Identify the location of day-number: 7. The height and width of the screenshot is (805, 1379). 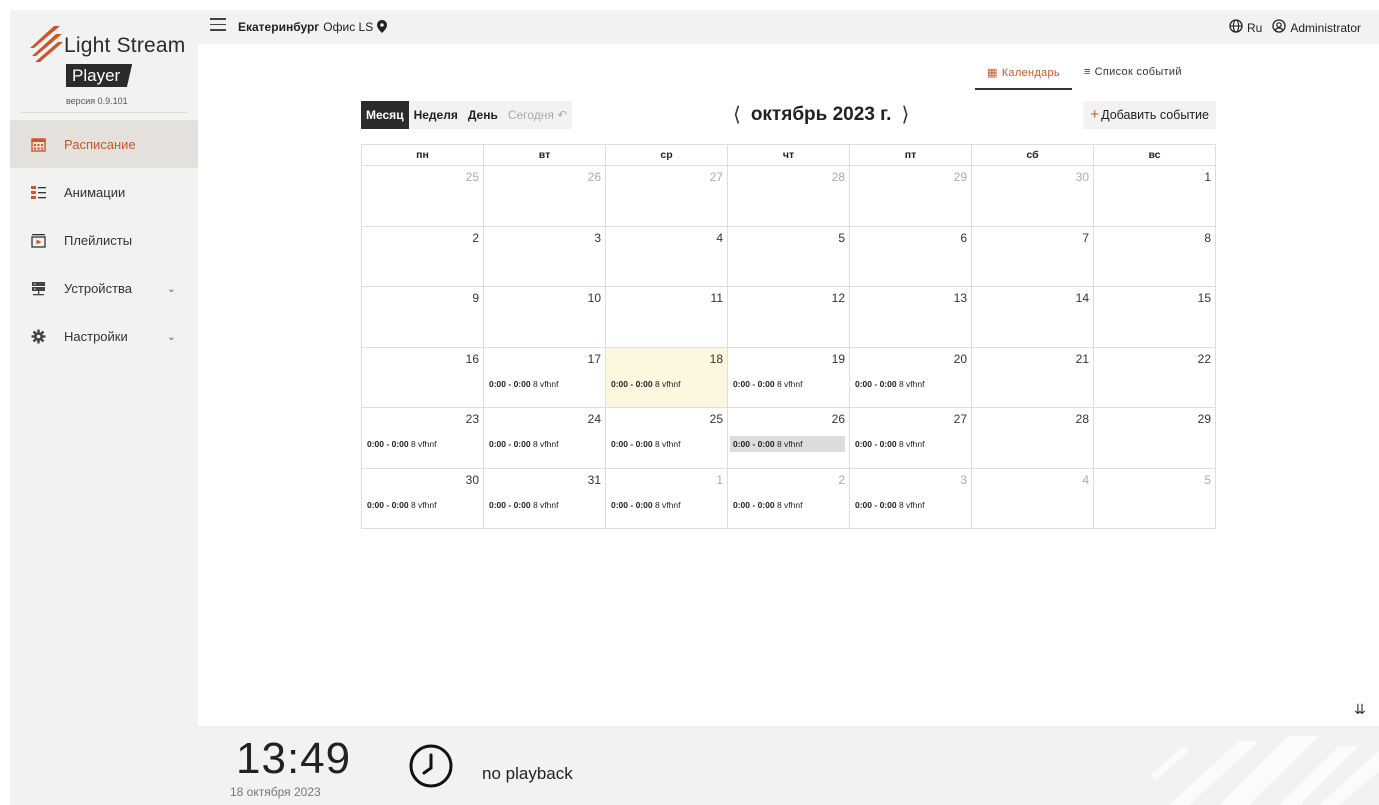
(1085, 237).